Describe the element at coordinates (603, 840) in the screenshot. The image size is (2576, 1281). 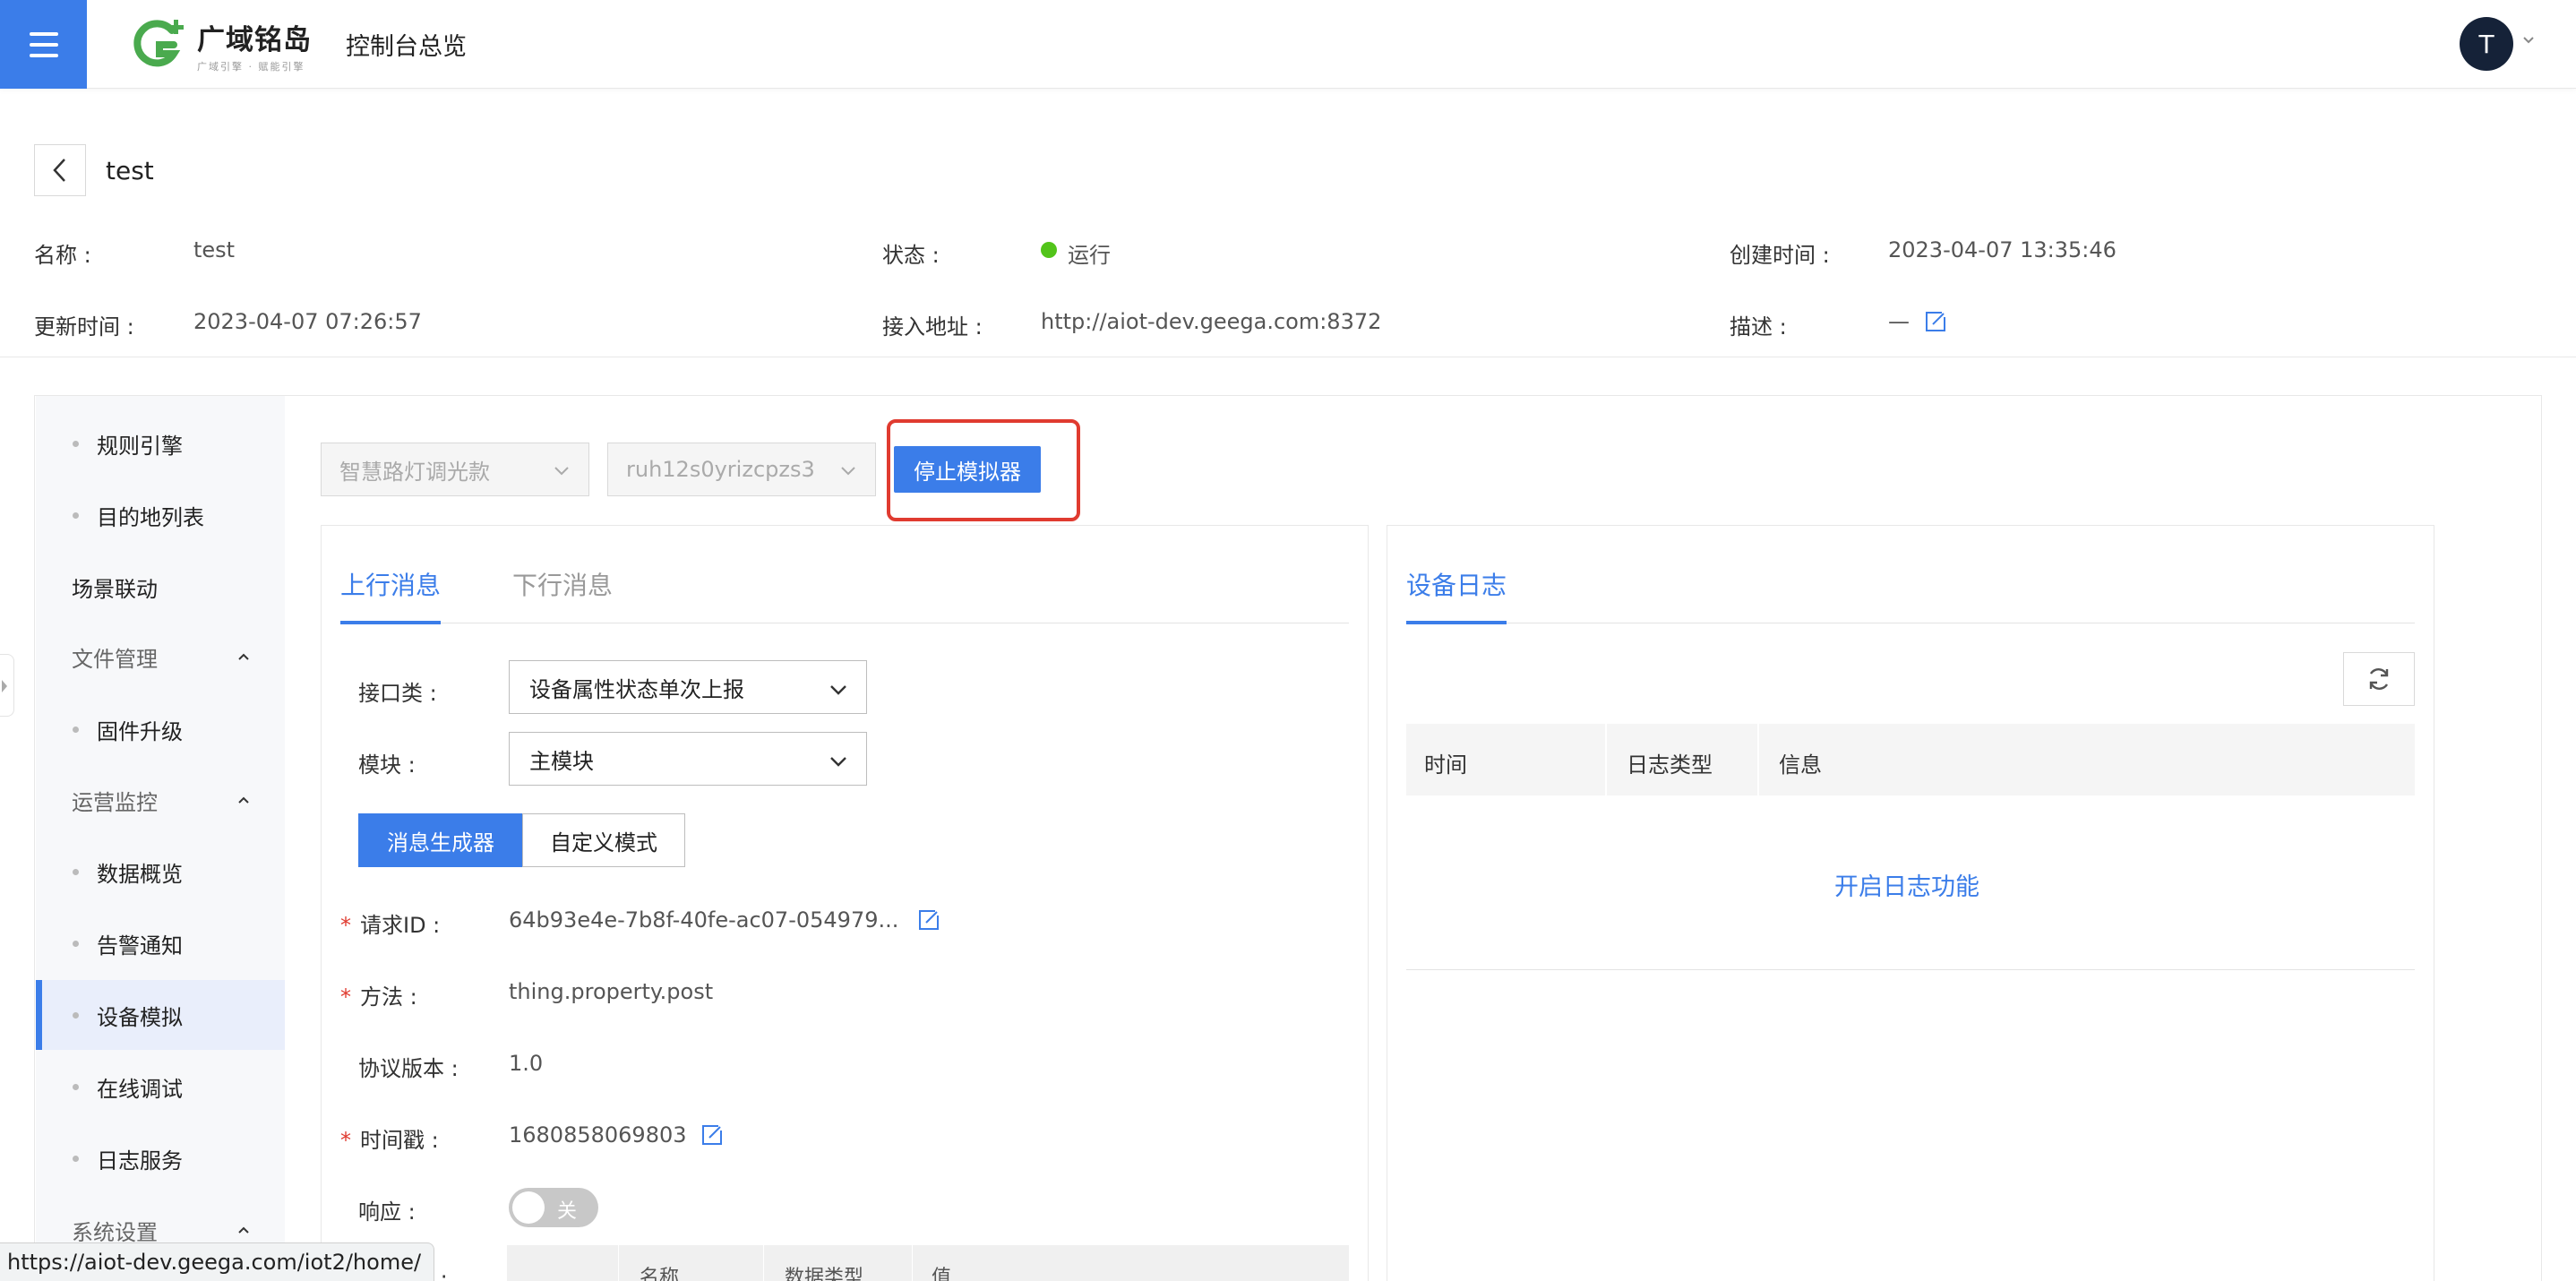
I see `mode-custom-button: 自定义模式` at that location.